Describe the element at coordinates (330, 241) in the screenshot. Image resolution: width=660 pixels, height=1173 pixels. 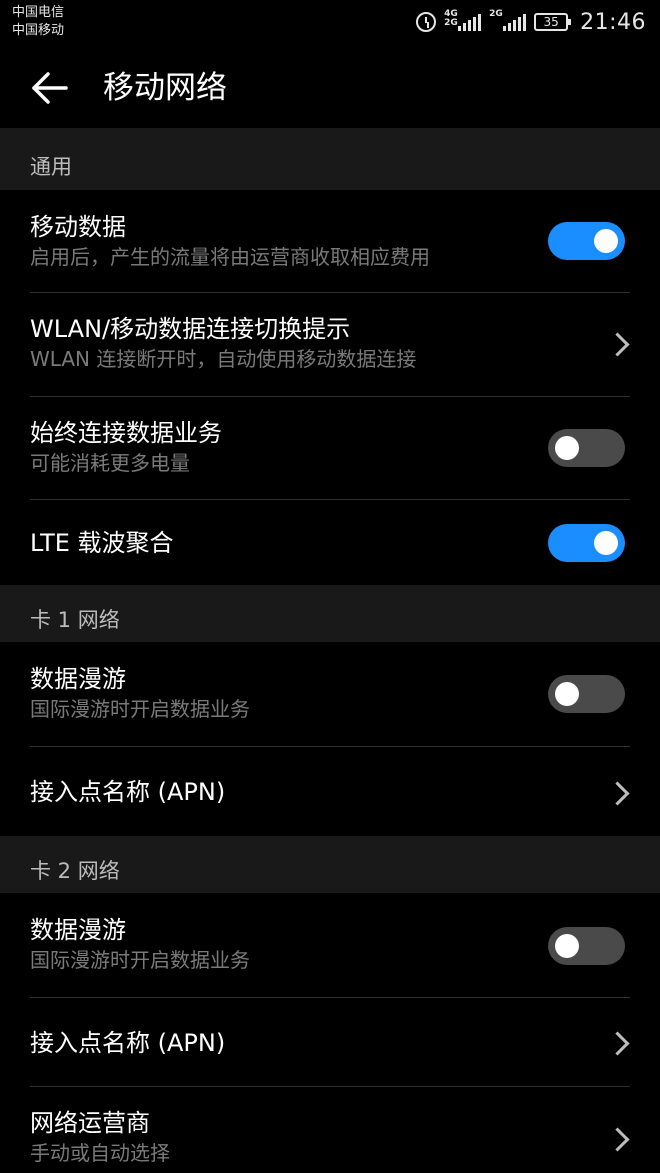
I see `mobile-data-row: 移动数据 启用后，产生的流量将由运营商收取相应费用` at that location.